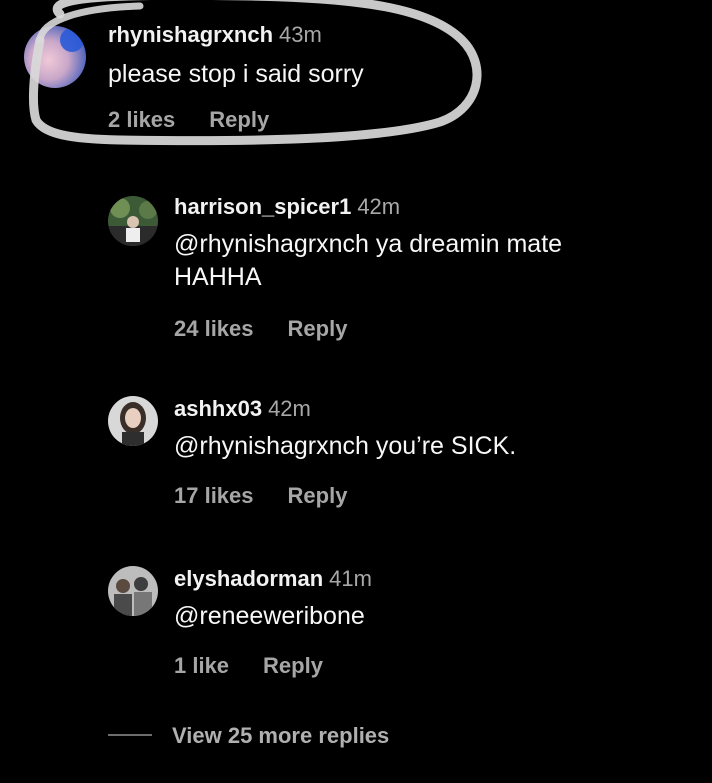  What do you see at coordinates (350, 578) in the screenshot?
I see `timestamp: 41m` at bounding box center [350, 578].